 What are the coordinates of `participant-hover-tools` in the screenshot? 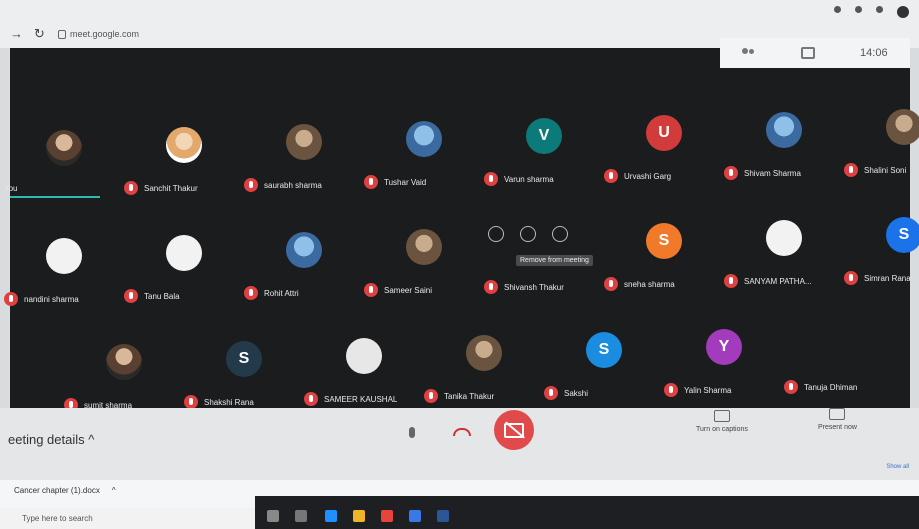 It's located at (528, 234).